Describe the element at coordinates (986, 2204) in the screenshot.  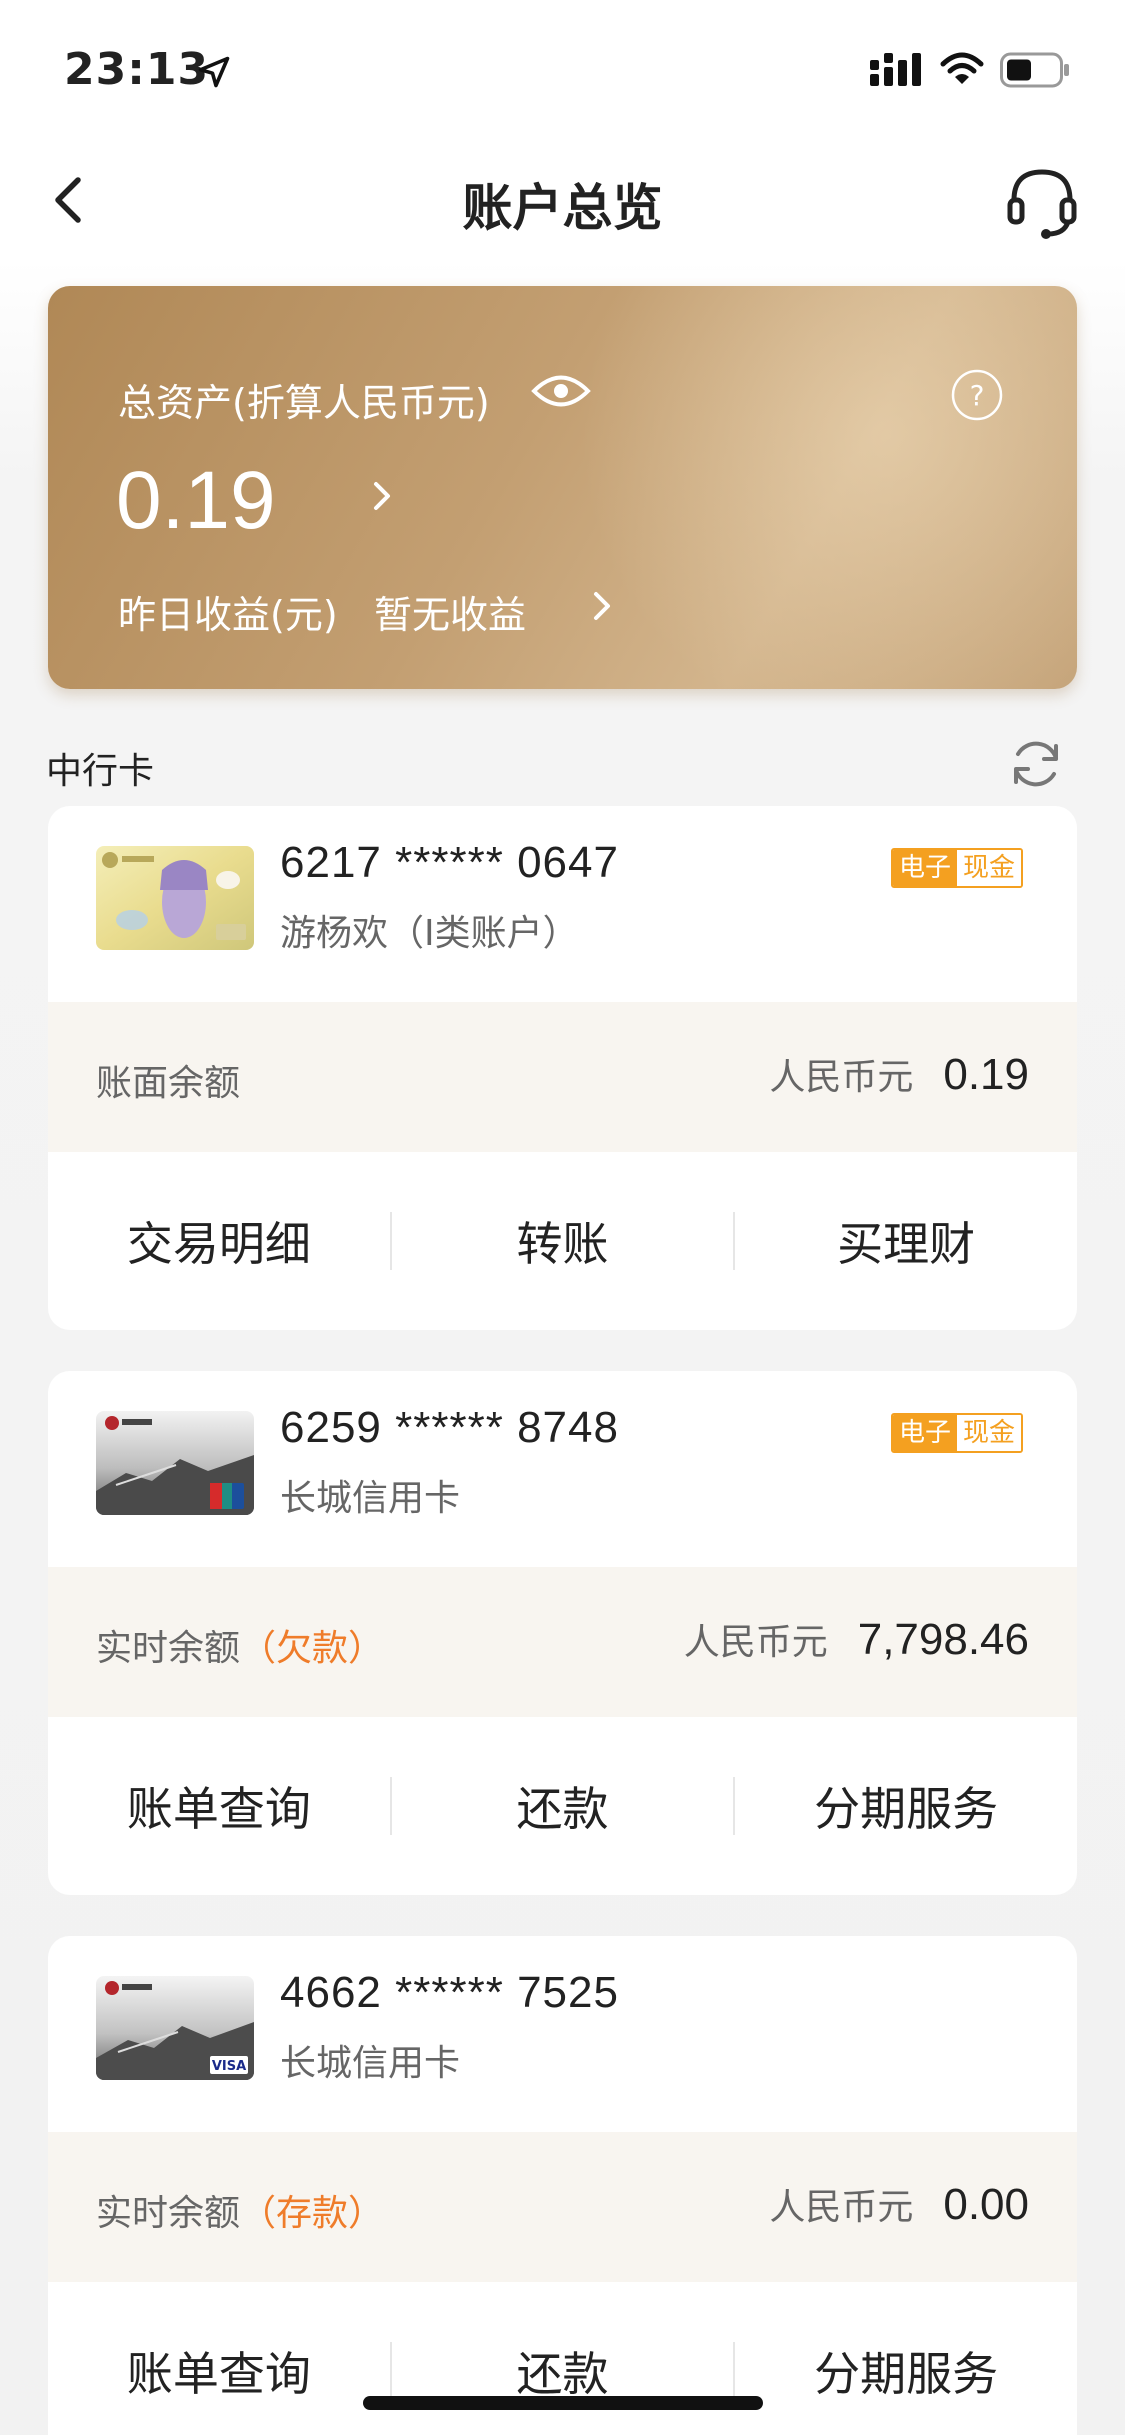
I see `balance-amount: 0.00` at that location.